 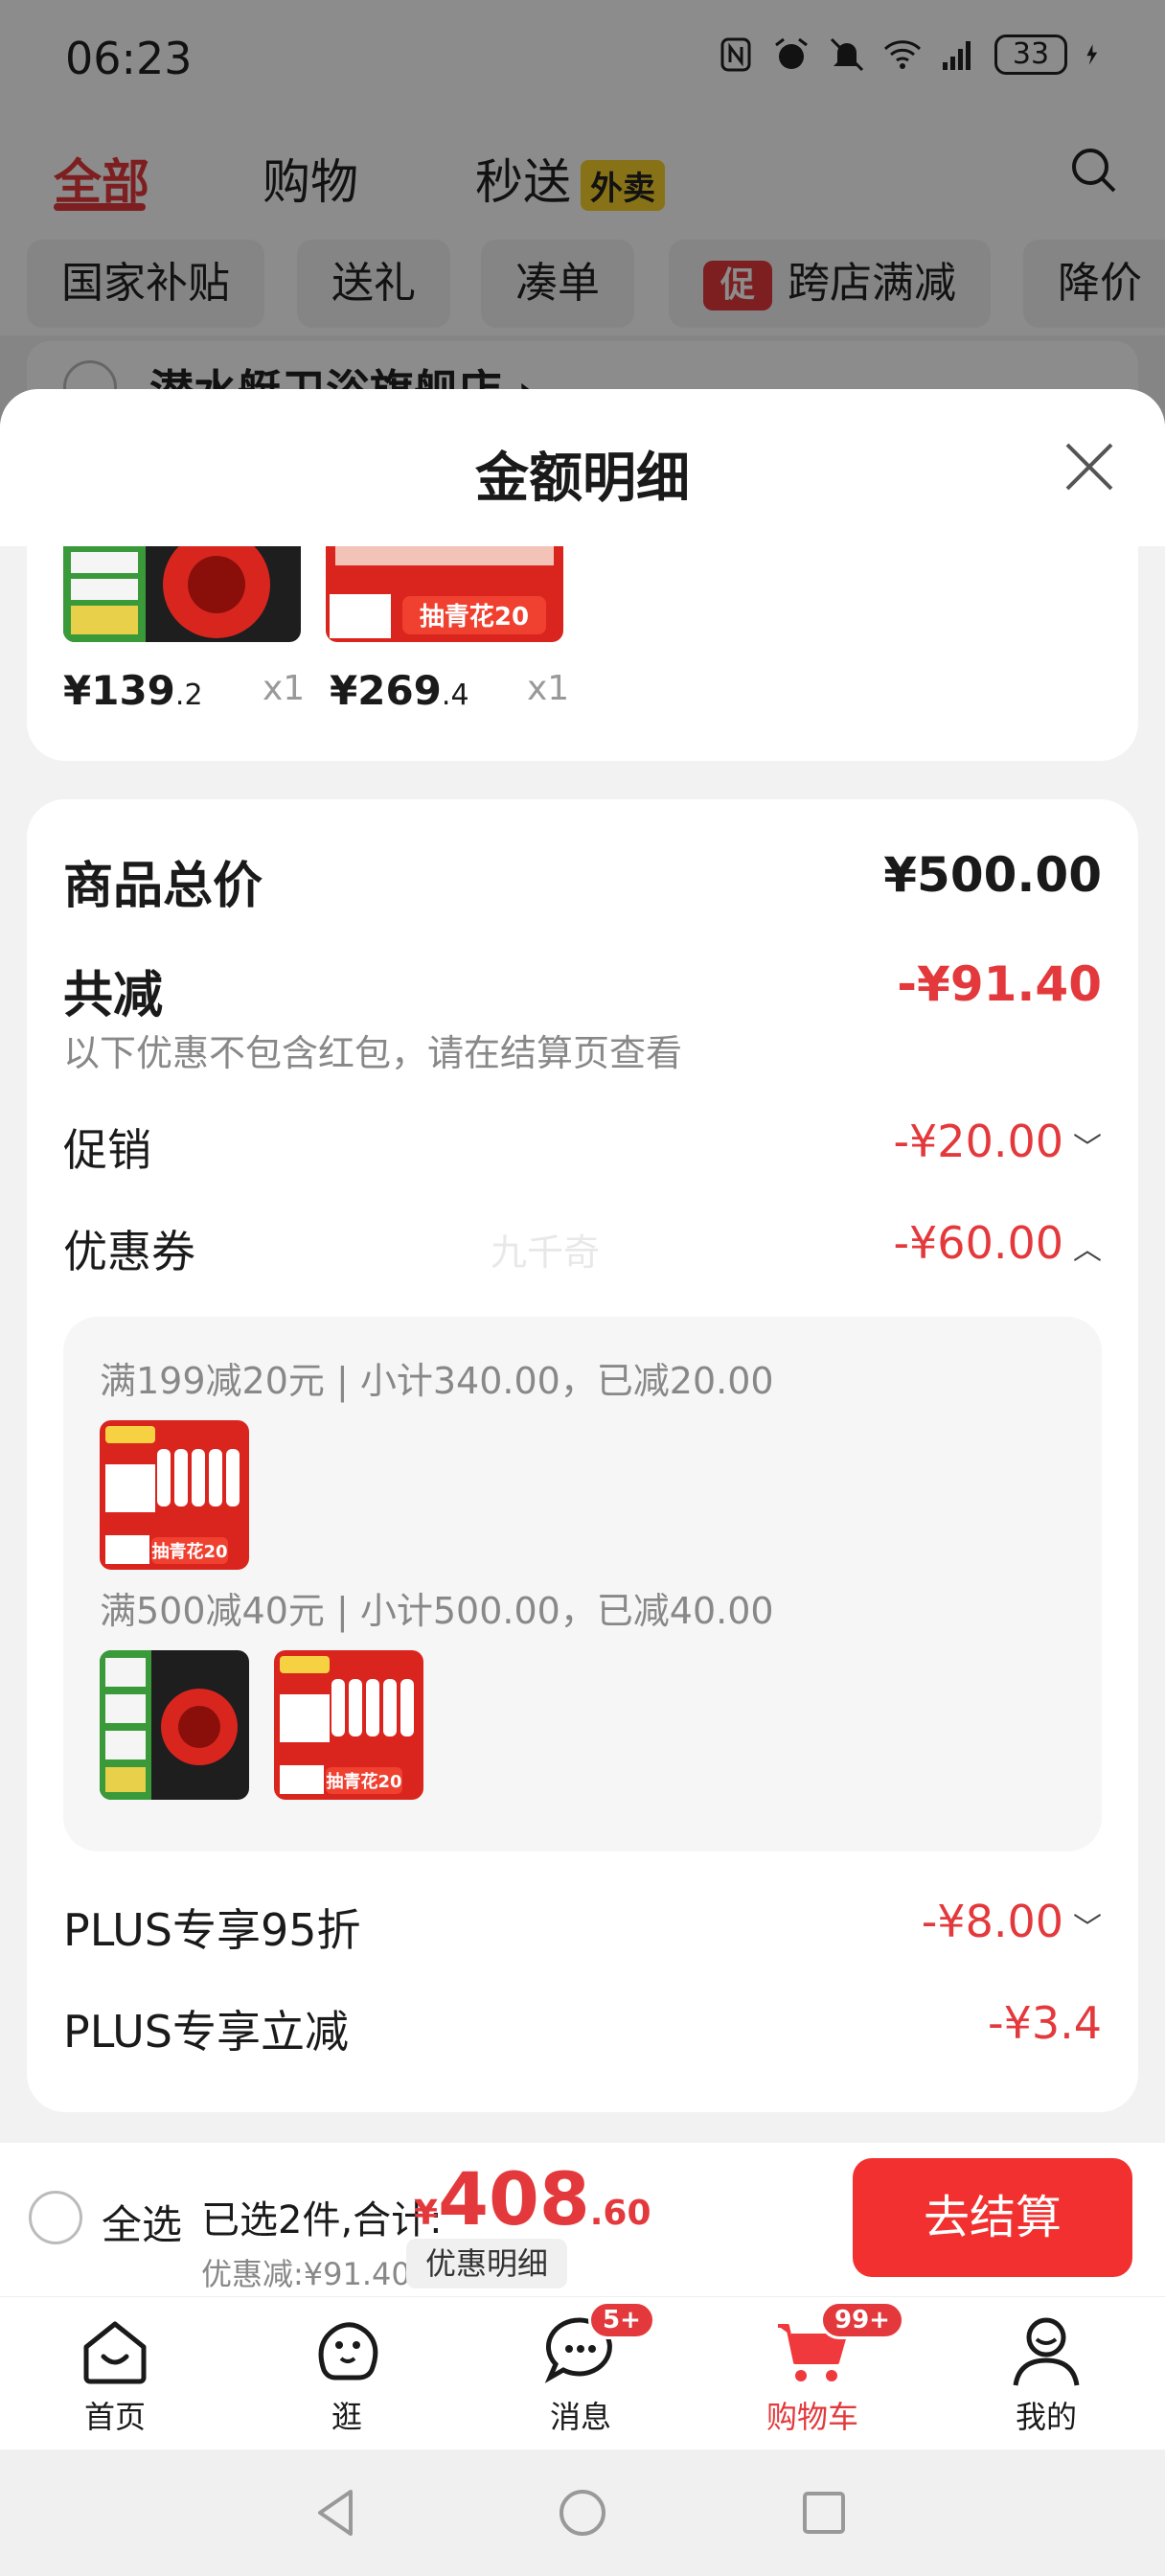 I want to click on total-reduce-label: 共减, so click(x=114, y=996).